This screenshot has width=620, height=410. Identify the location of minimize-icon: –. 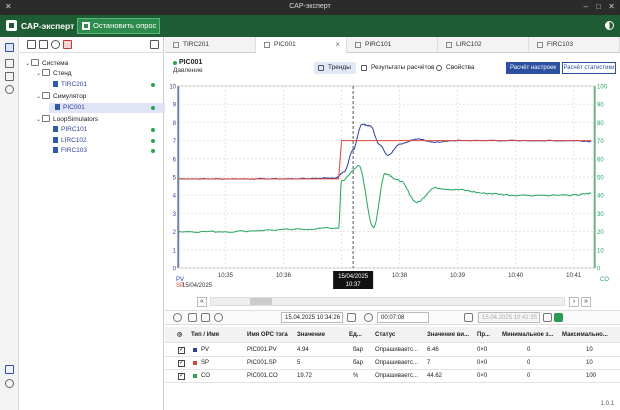
(586, 6).